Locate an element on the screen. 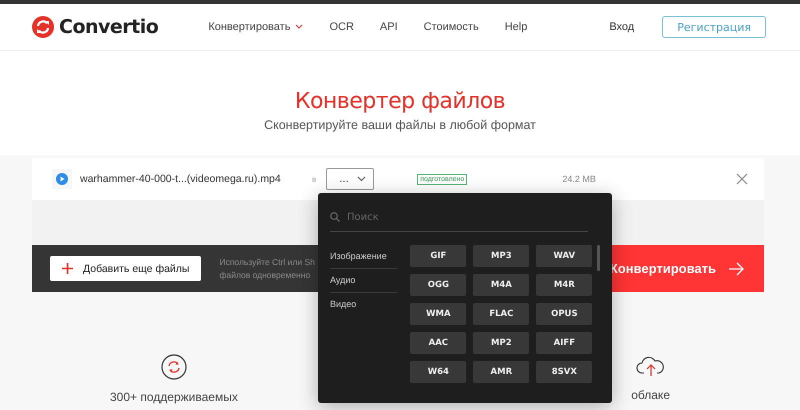 The height and width of the screenshot is (410, 800). video-file-icon is located at coordinates (62, 179).